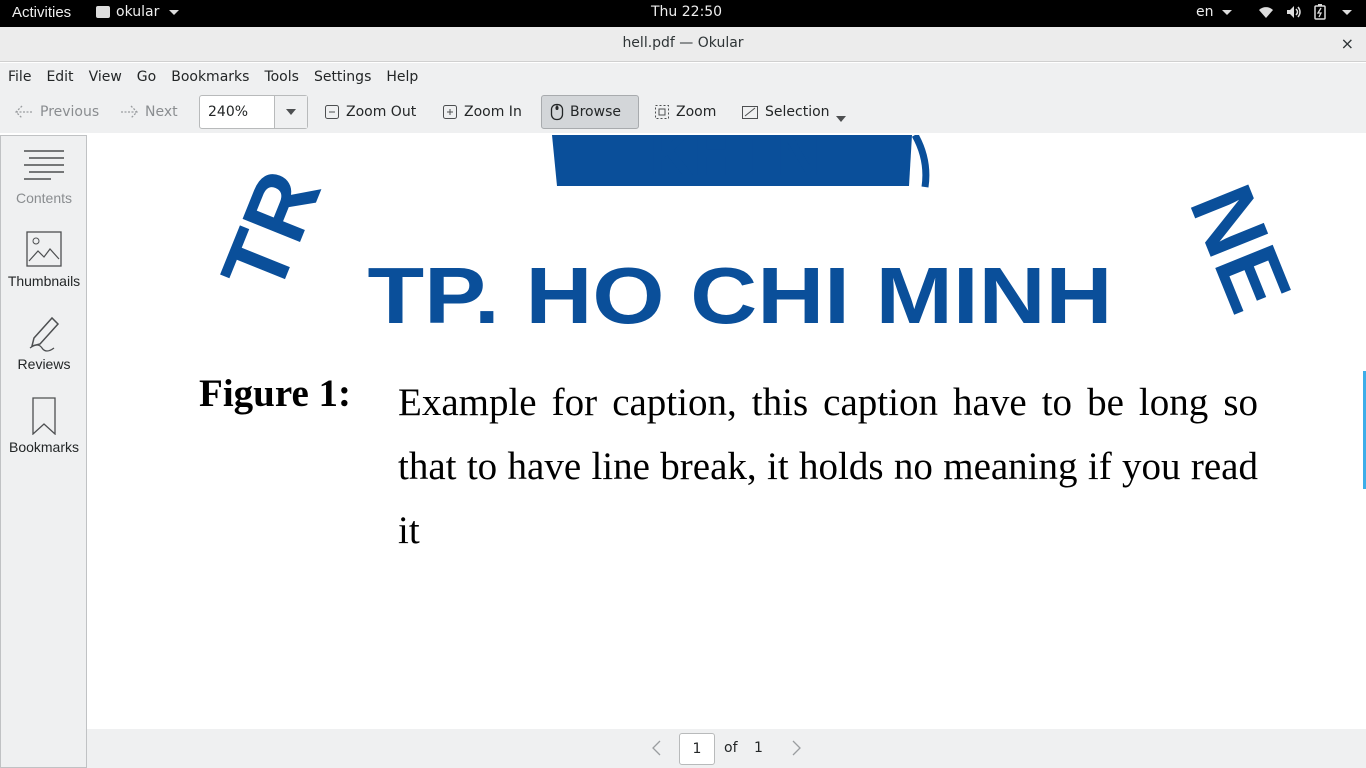 The height and width of the screenshot is (768, 1366). Describe the element at coordinates (686, 12) in the screenshot. I see `clock: Thu 22:50` at that location.